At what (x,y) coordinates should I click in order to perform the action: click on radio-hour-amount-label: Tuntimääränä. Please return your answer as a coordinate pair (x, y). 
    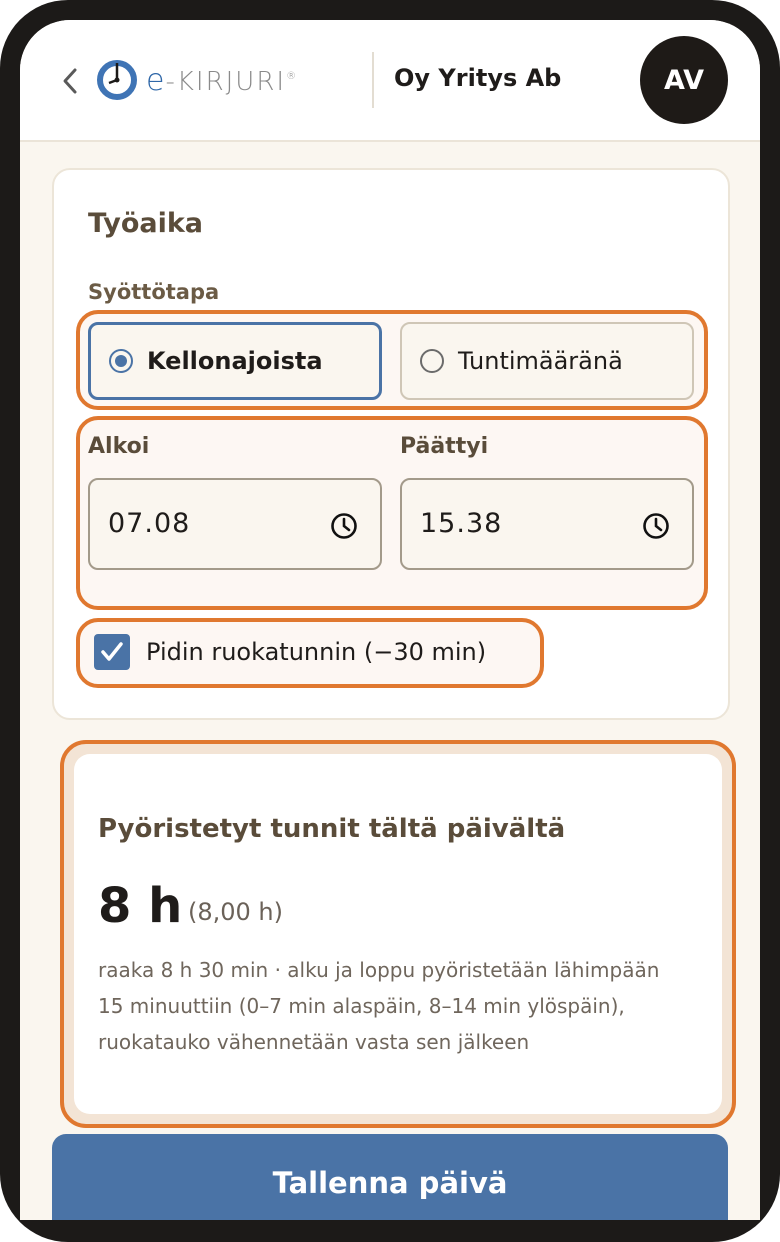
    Looking at the image, I should click on (540, 361).